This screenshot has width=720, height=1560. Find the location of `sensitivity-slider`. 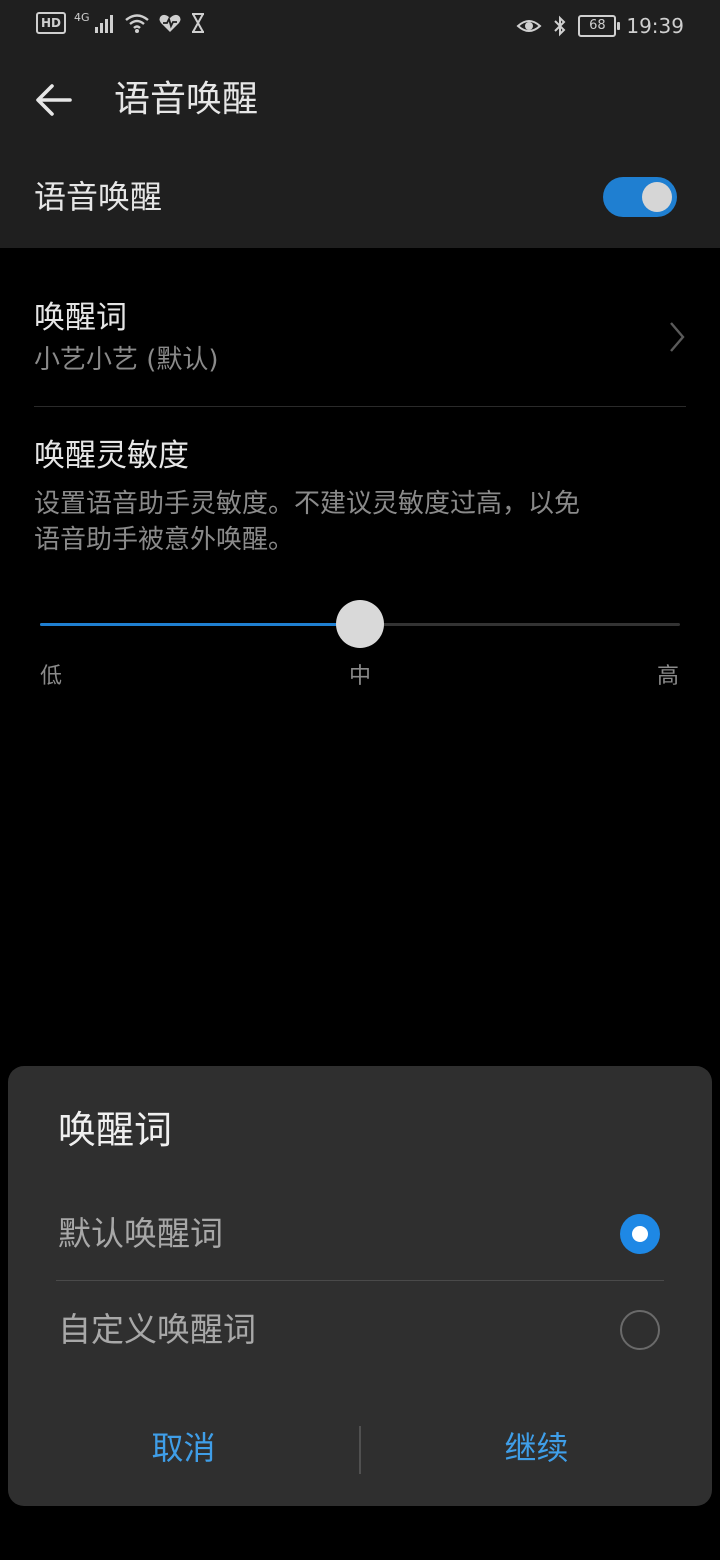

sensitivity-slider is located at coordinates (360, 624).